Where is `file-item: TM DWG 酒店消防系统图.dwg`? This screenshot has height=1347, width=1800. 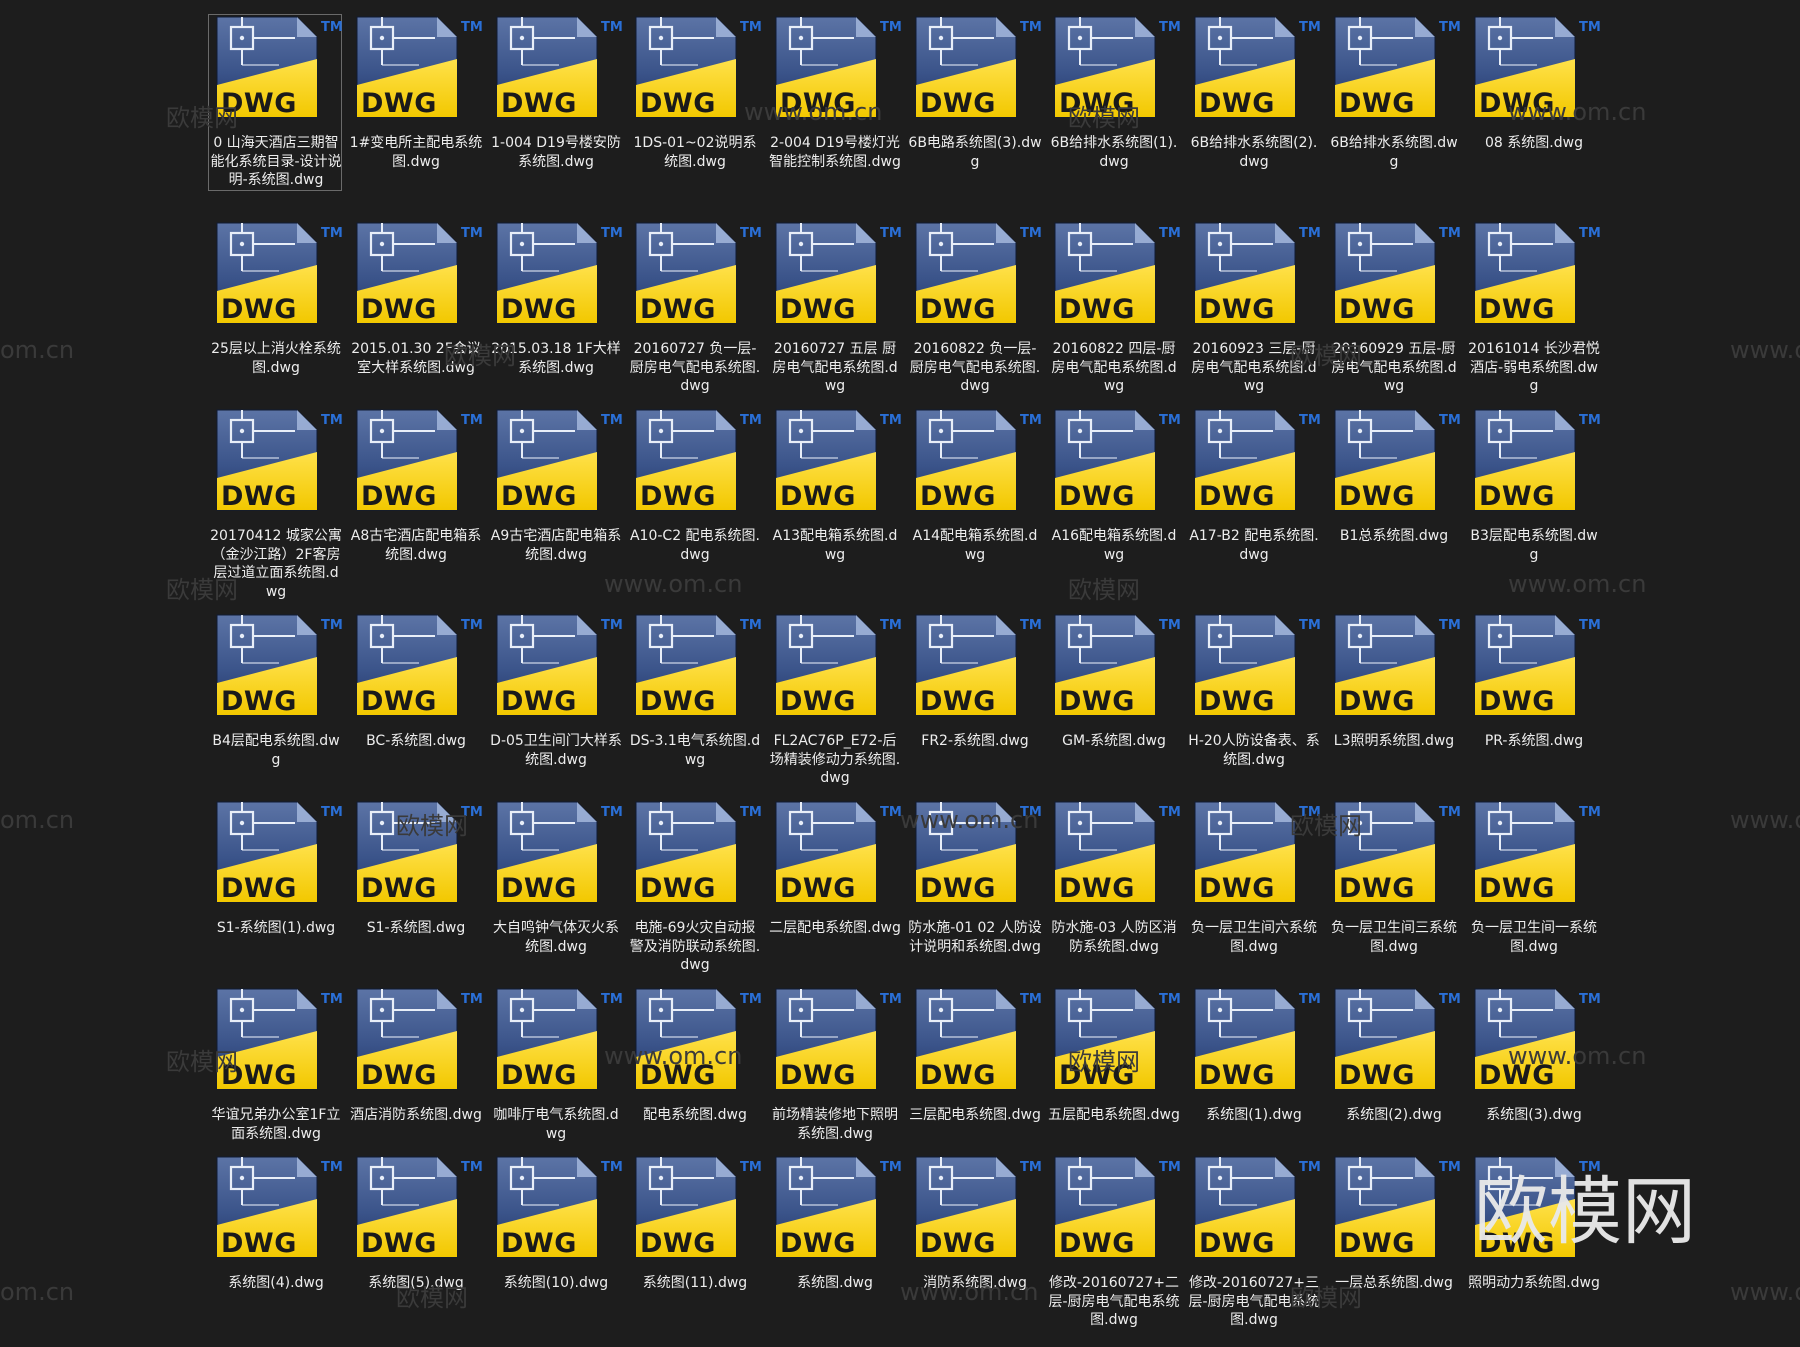 file-item: TM DWG 酒店消防系统图.dwg is located at coordinates (415, 1056).